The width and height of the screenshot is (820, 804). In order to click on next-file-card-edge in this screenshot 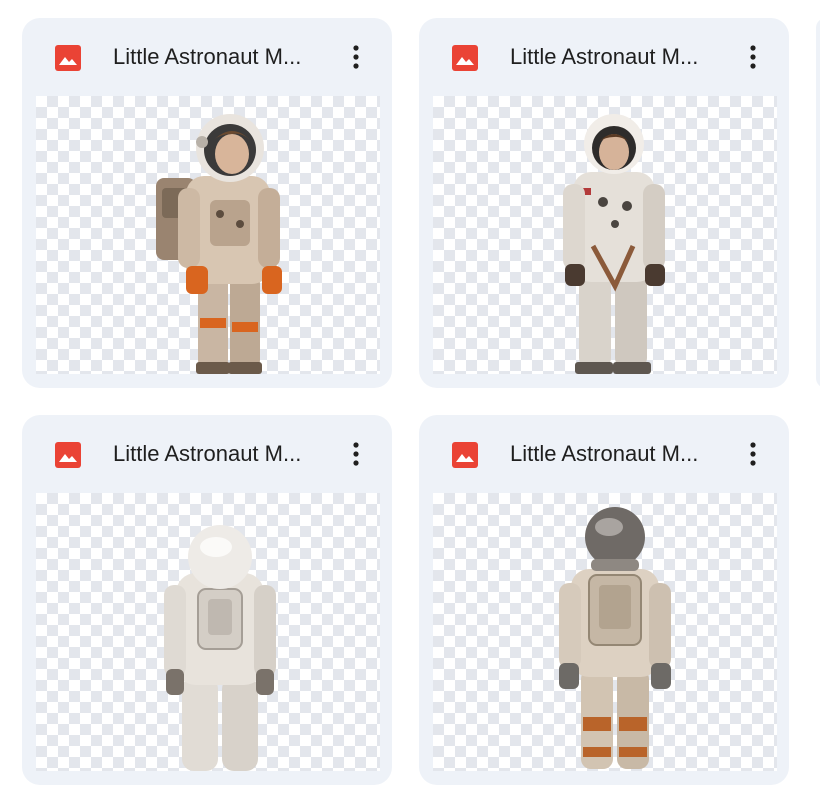, I will do `click(818, 203)`.